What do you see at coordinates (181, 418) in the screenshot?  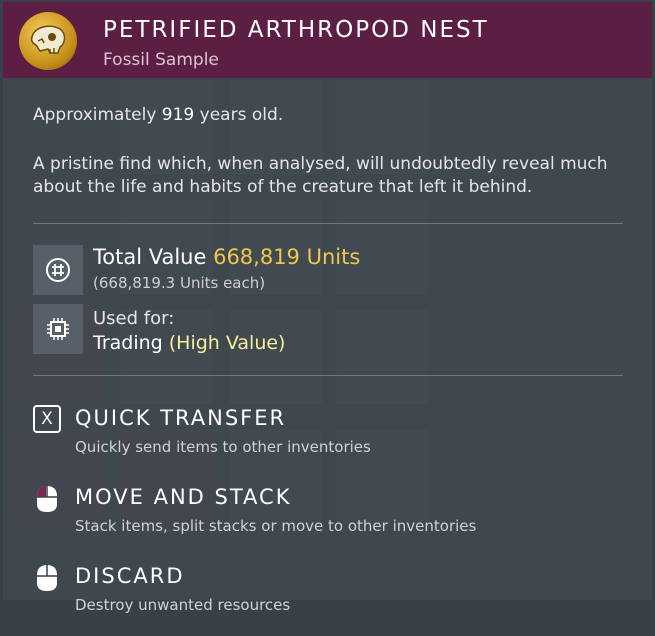 I see `action-title: QUICK TRANSFER` at bounding box center [181, 418].